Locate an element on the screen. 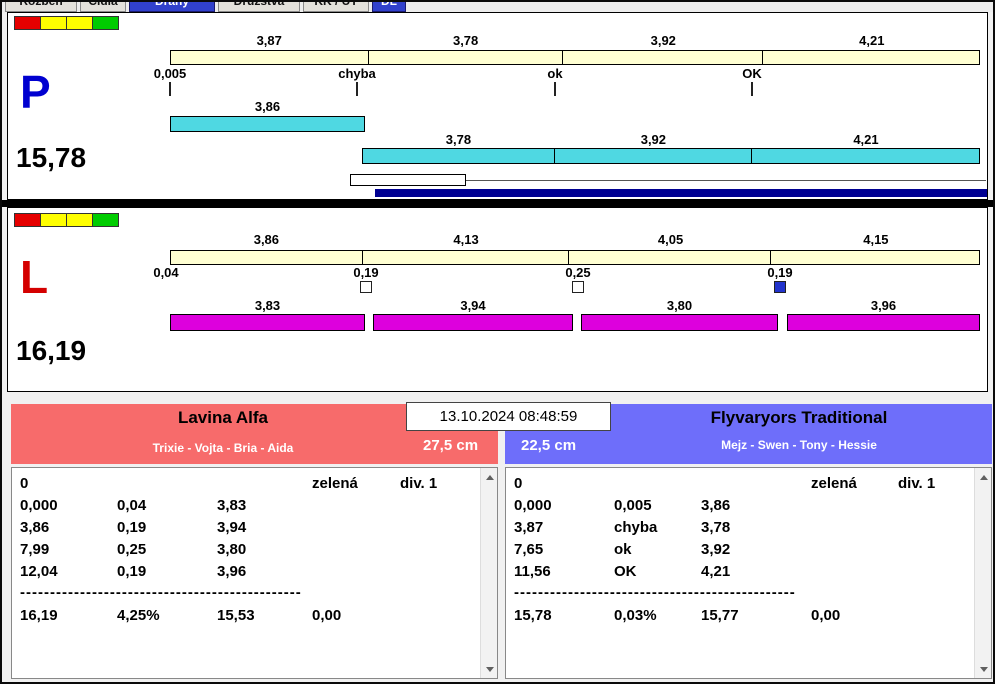  run-split-bar is located at coordinates (671, 156).